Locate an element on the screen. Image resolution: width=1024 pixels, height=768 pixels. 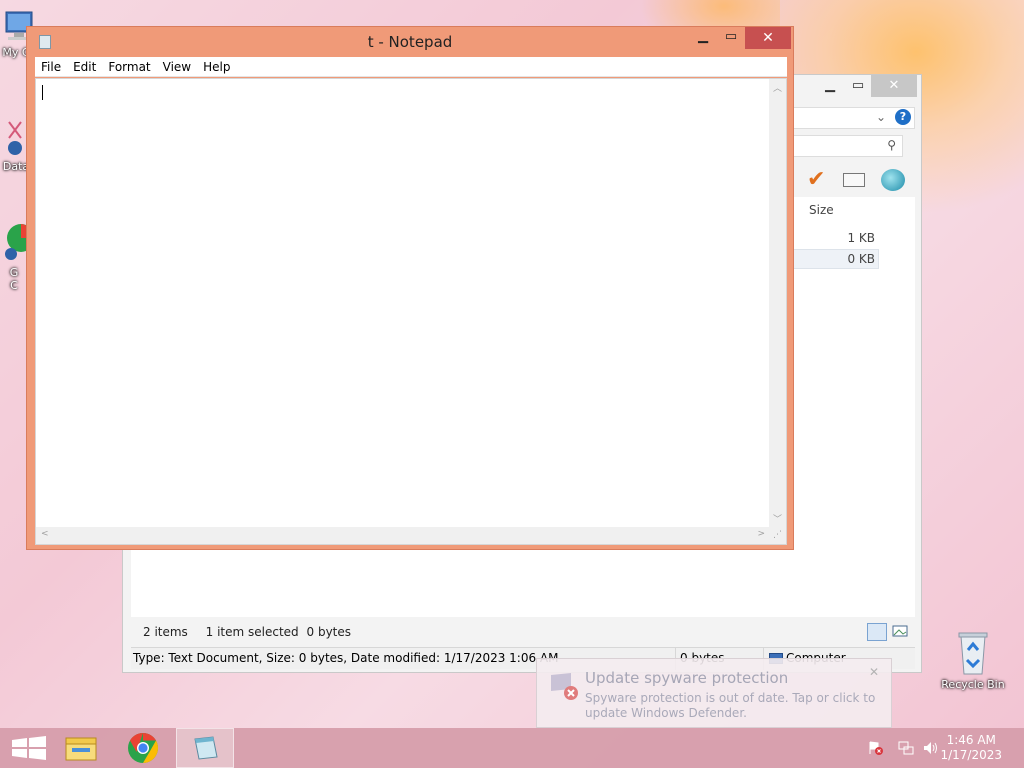
start-button is located at coordinates (29, 748).